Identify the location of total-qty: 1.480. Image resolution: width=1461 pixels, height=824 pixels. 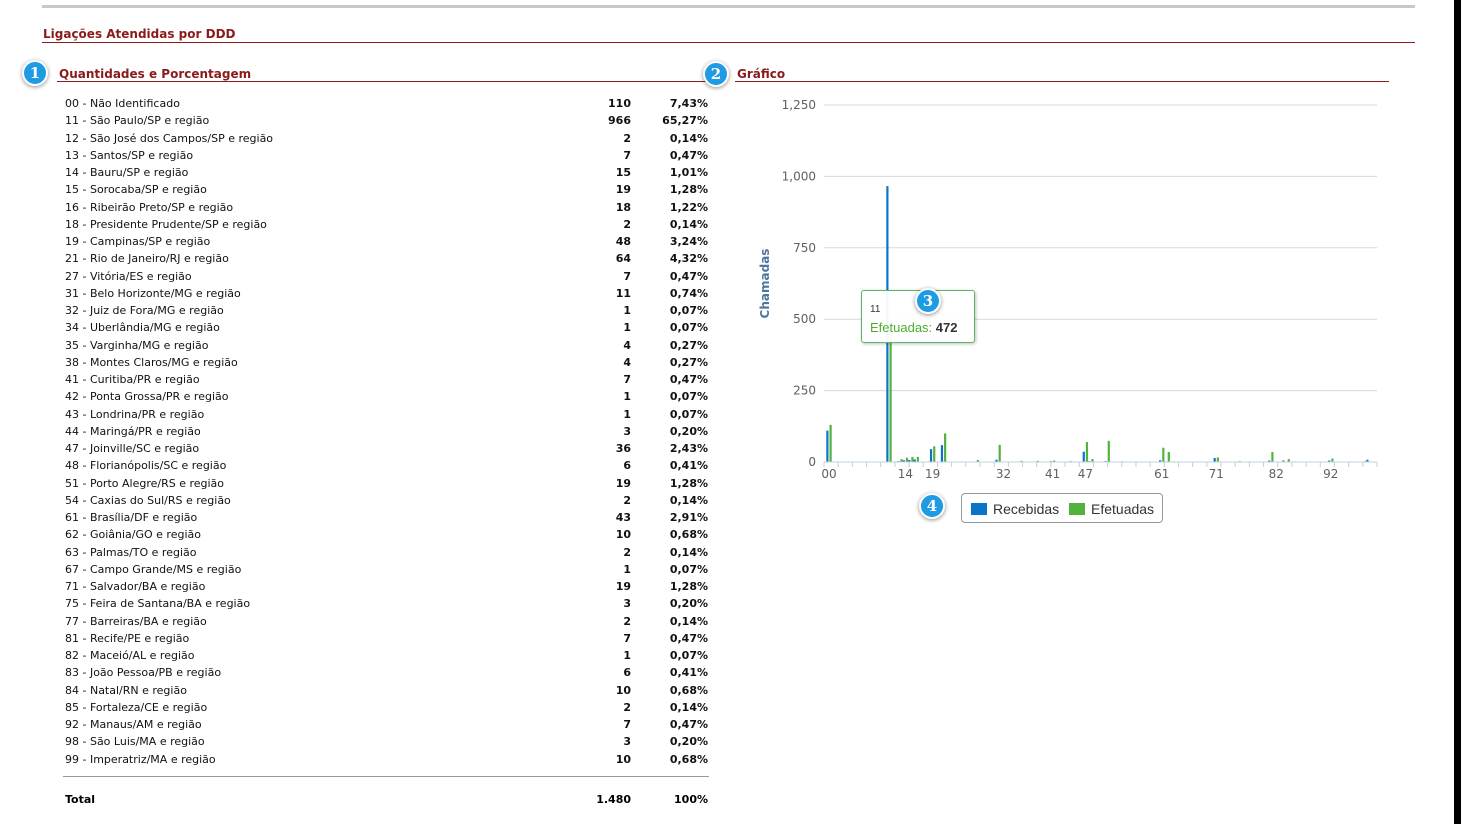
(613, 799).